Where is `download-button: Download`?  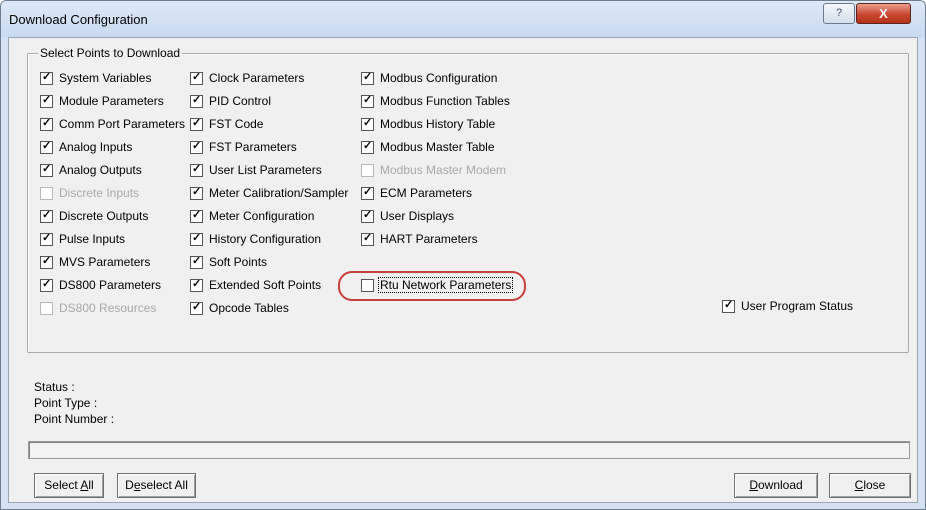 download-button: Download is located at coordinates (776, 485).